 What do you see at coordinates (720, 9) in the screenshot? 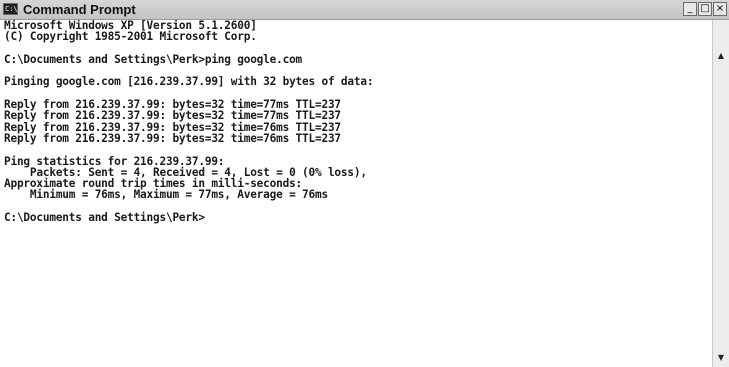
I see `close-button: ×` at bounding box center [720, 9].